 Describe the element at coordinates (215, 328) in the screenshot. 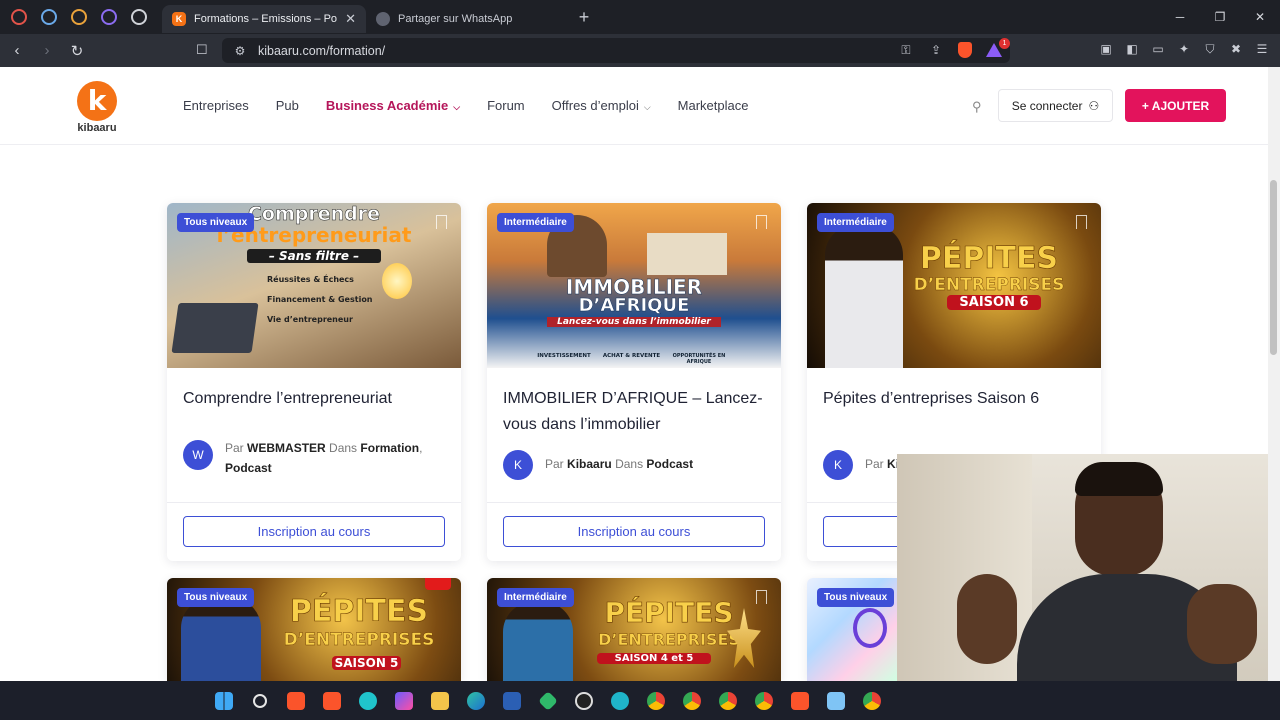

I see `laptop-illustration` at that location.